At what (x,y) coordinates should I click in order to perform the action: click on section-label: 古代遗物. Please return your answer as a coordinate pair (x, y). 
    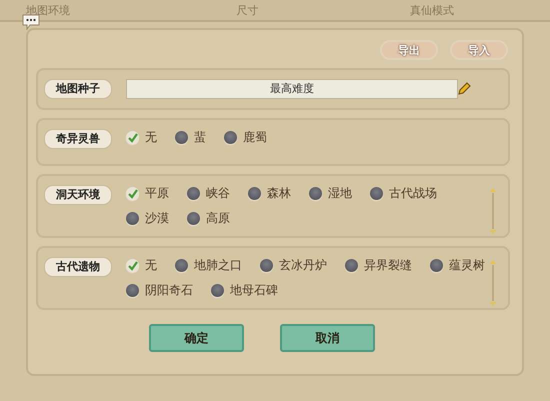
    Looking at the image, I should click on (78, 267).